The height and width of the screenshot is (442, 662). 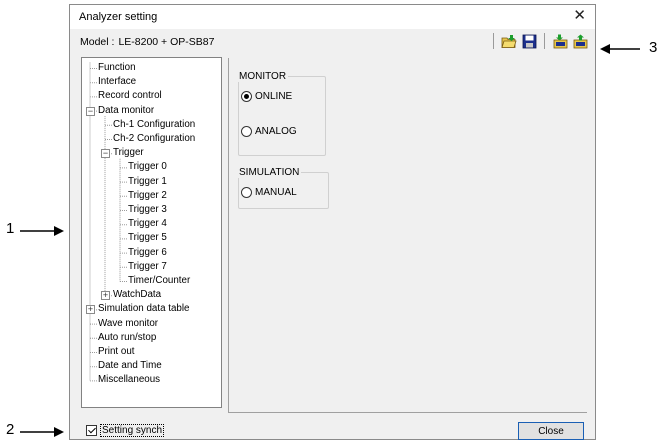 I want to click on tree-item: Ch-2 Configuration, so click(x=154, y=139).